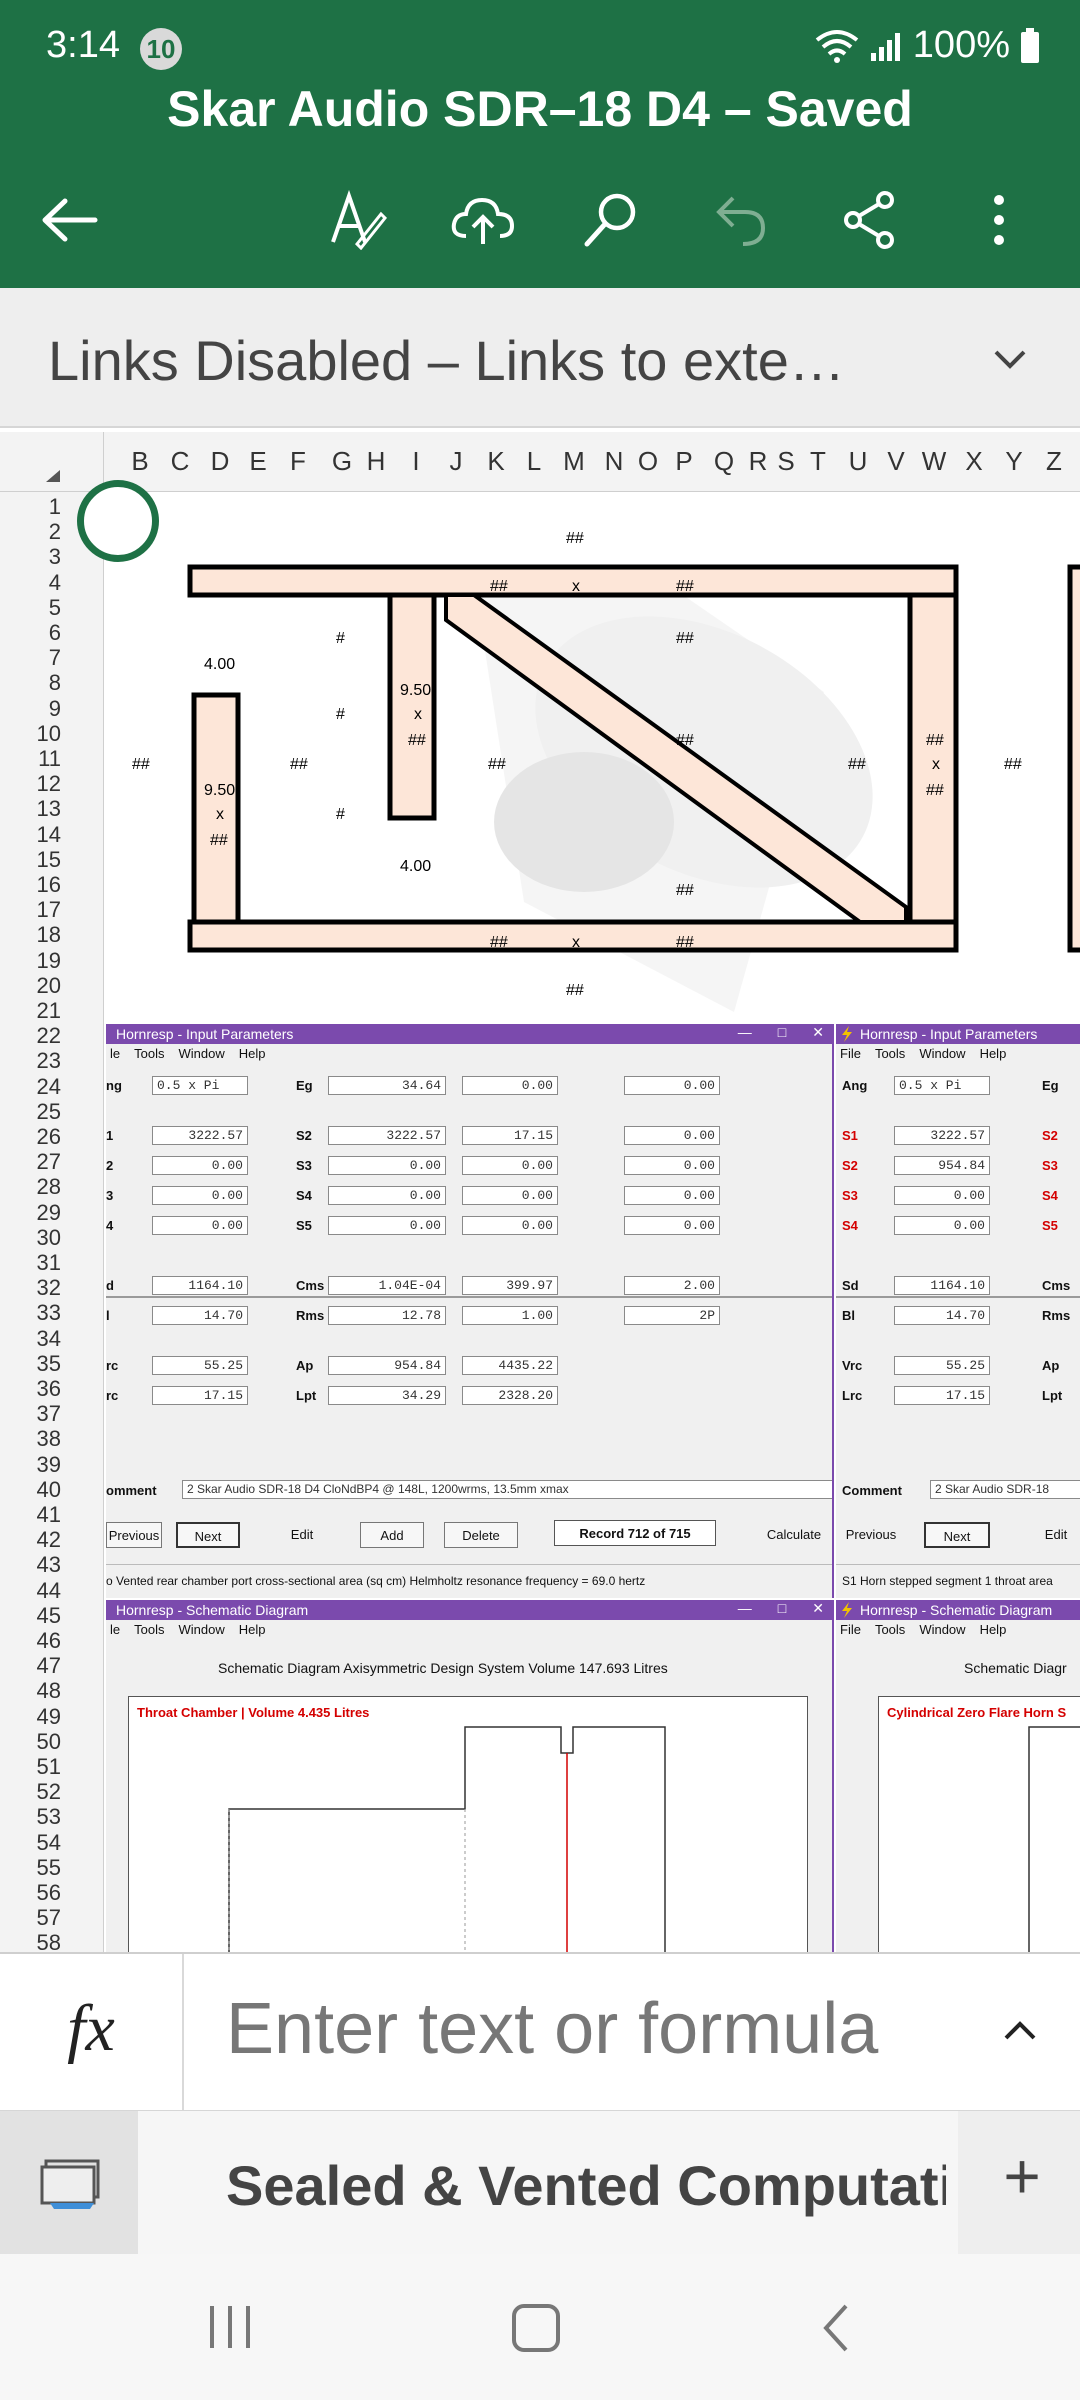  I want to click on row-header: 23, so click(49, 1061).